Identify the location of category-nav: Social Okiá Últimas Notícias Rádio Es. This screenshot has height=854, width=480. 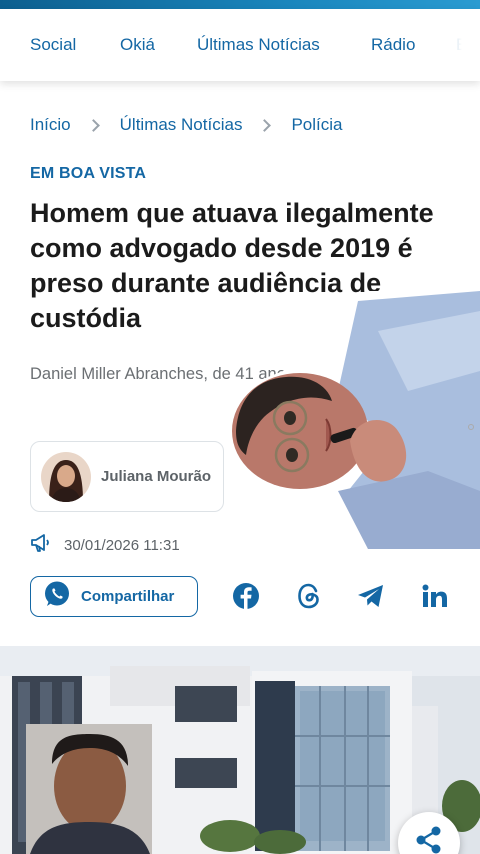
(240, 45).